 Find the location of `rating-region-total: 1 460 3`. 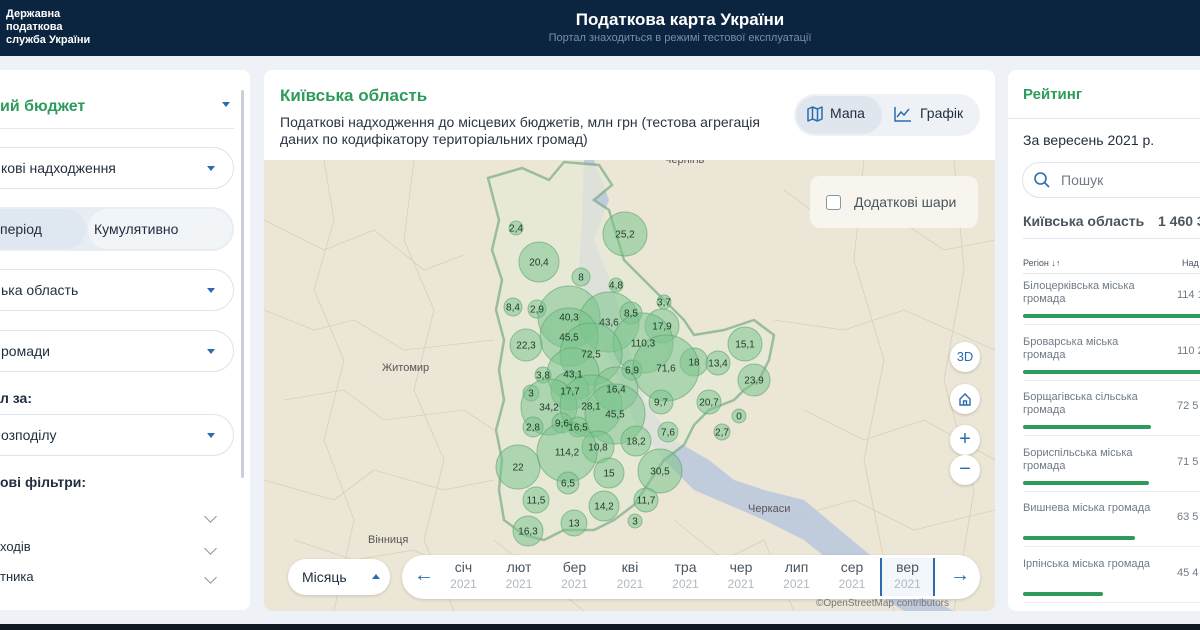

rating-region-total: 1 460 3 is located at coordinates (1179, 221).